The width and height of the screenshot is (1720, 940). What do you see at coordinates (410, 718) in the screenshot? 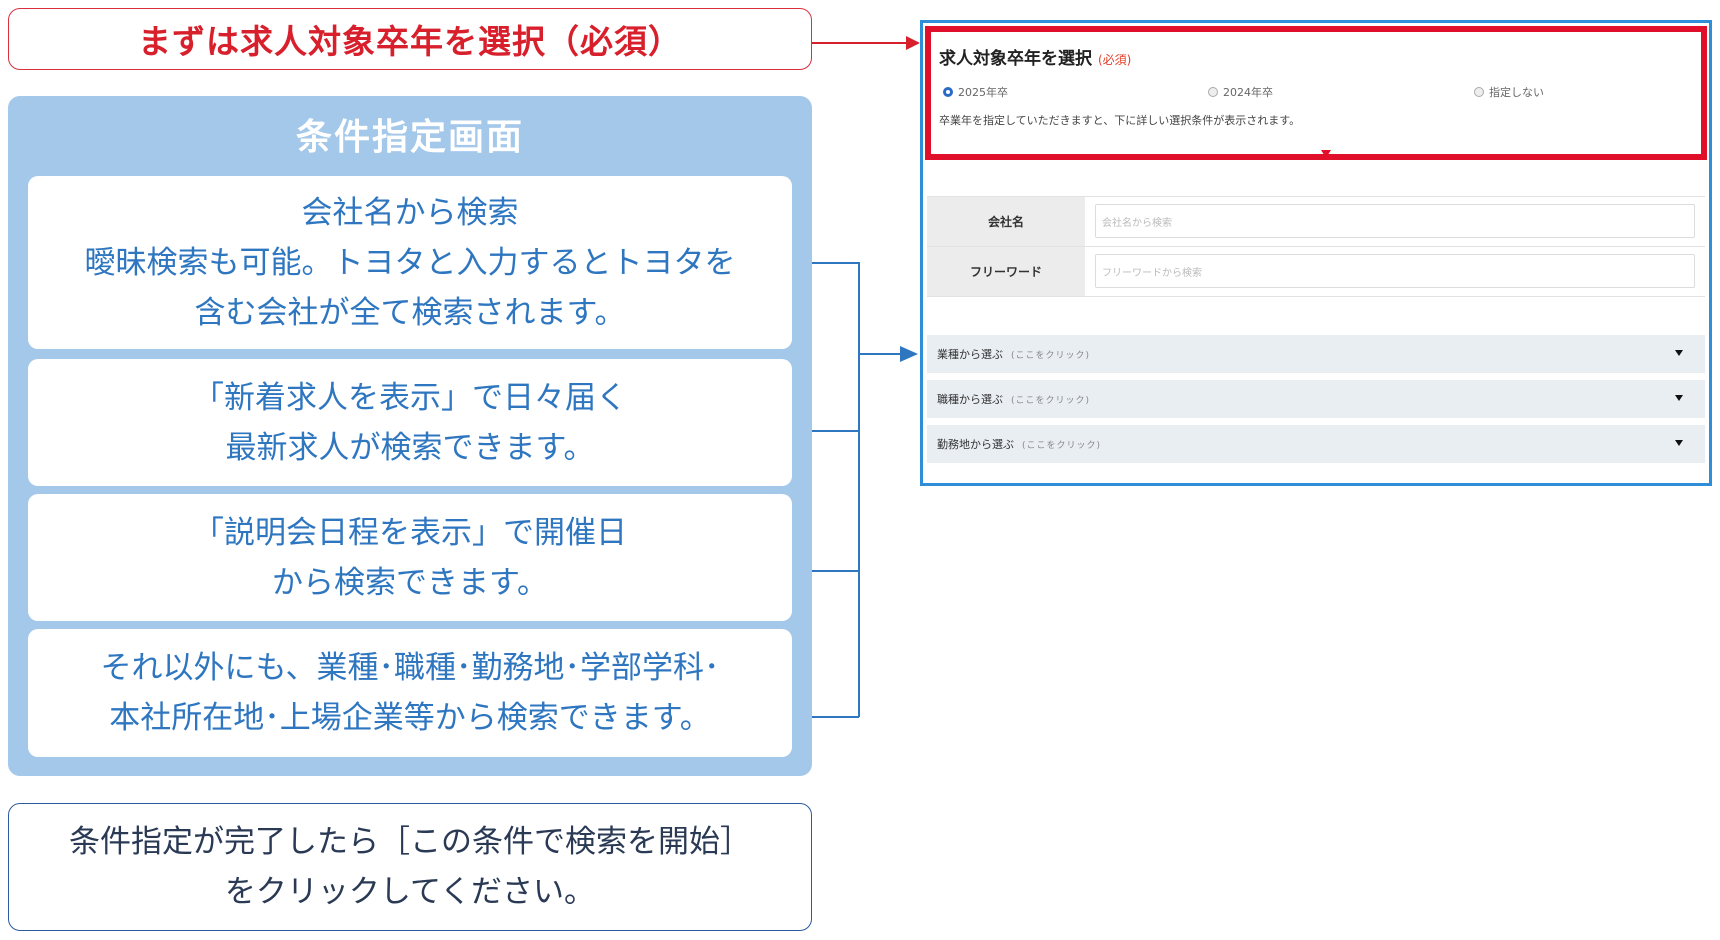
I see `card-line: 本社所在地･上場企業等から検索できます。` at bounding box center [410, 718].